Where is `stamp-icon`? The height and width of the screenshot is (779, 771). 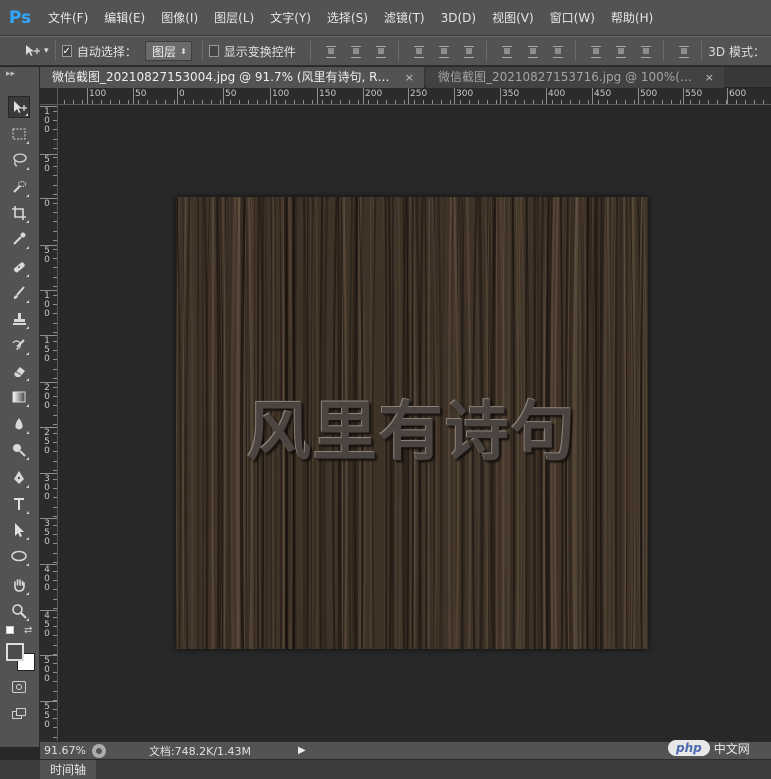
stamp-icon is located at coordinates (19, 319).